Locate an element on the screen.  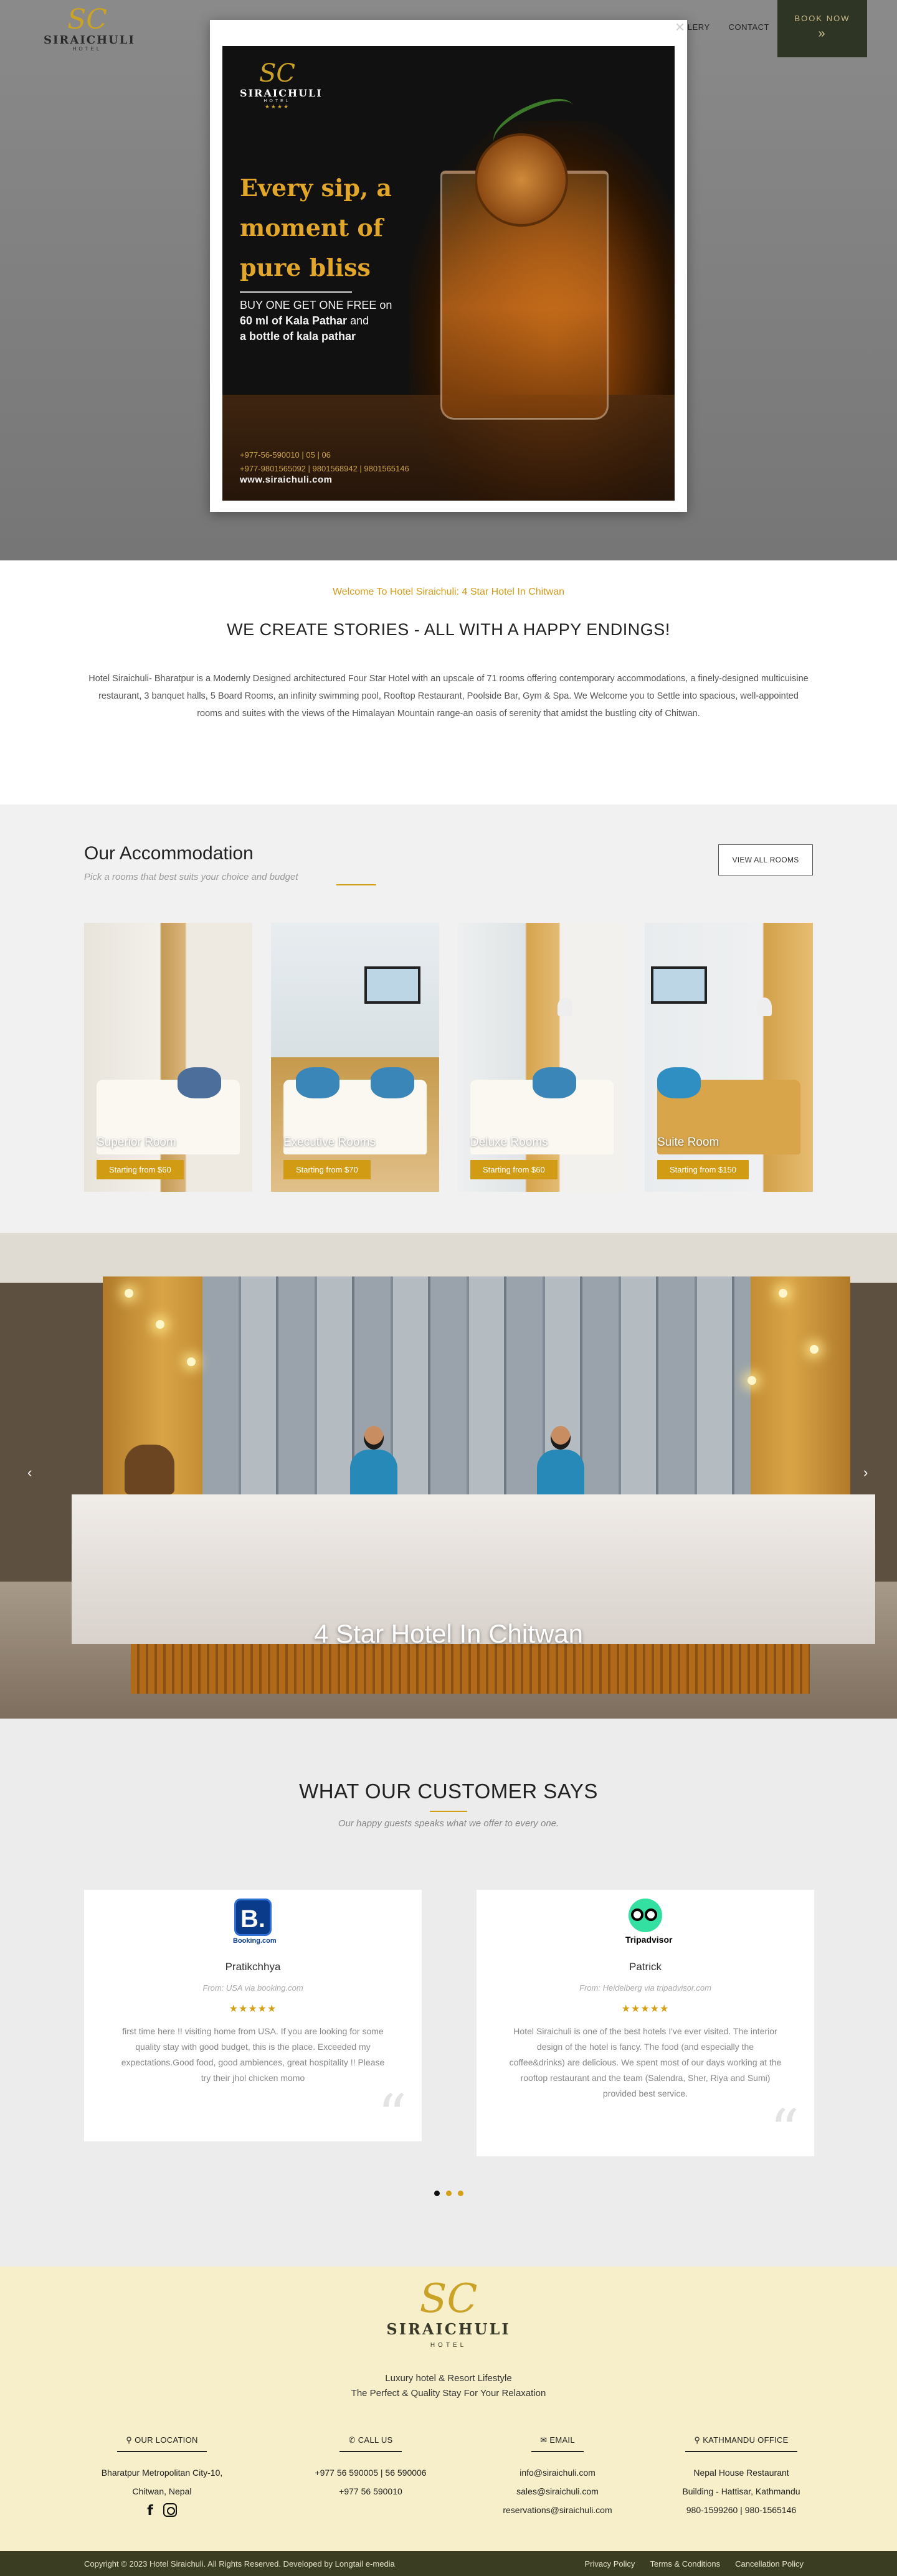
footer-call-heading: ✆ CALL US is located at coordinates (371, 2443).